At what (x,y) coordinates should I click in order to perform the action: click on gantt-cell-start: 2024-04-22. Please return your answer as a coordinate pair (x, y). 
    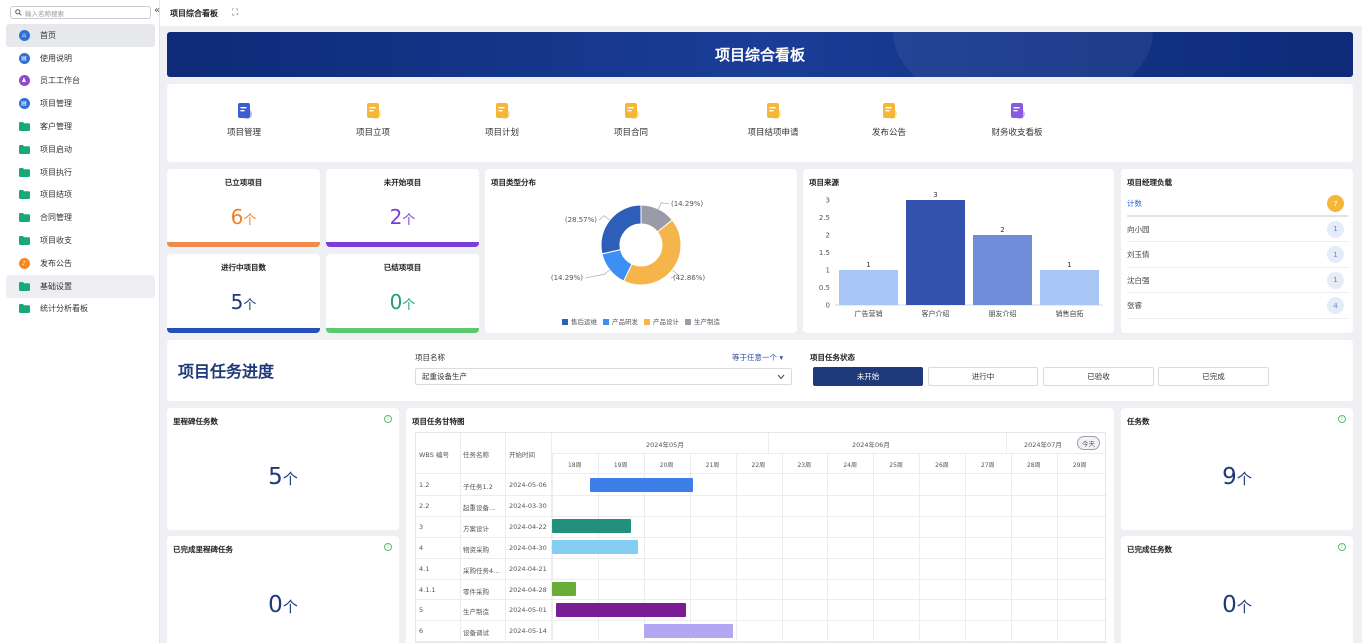
    Looking at the image, I should click on (528, 526).